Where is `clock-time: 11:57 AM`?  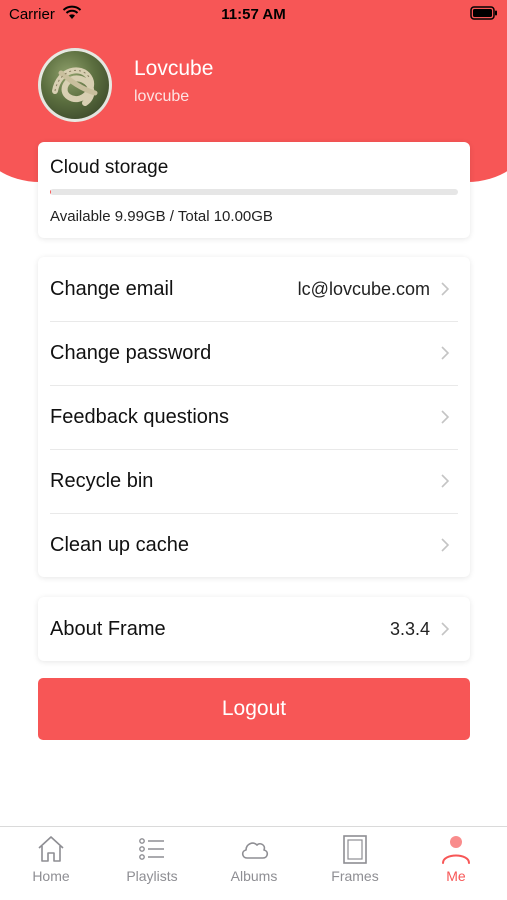
clock-time: 11:57 AM is located at coordinates (253, 14).